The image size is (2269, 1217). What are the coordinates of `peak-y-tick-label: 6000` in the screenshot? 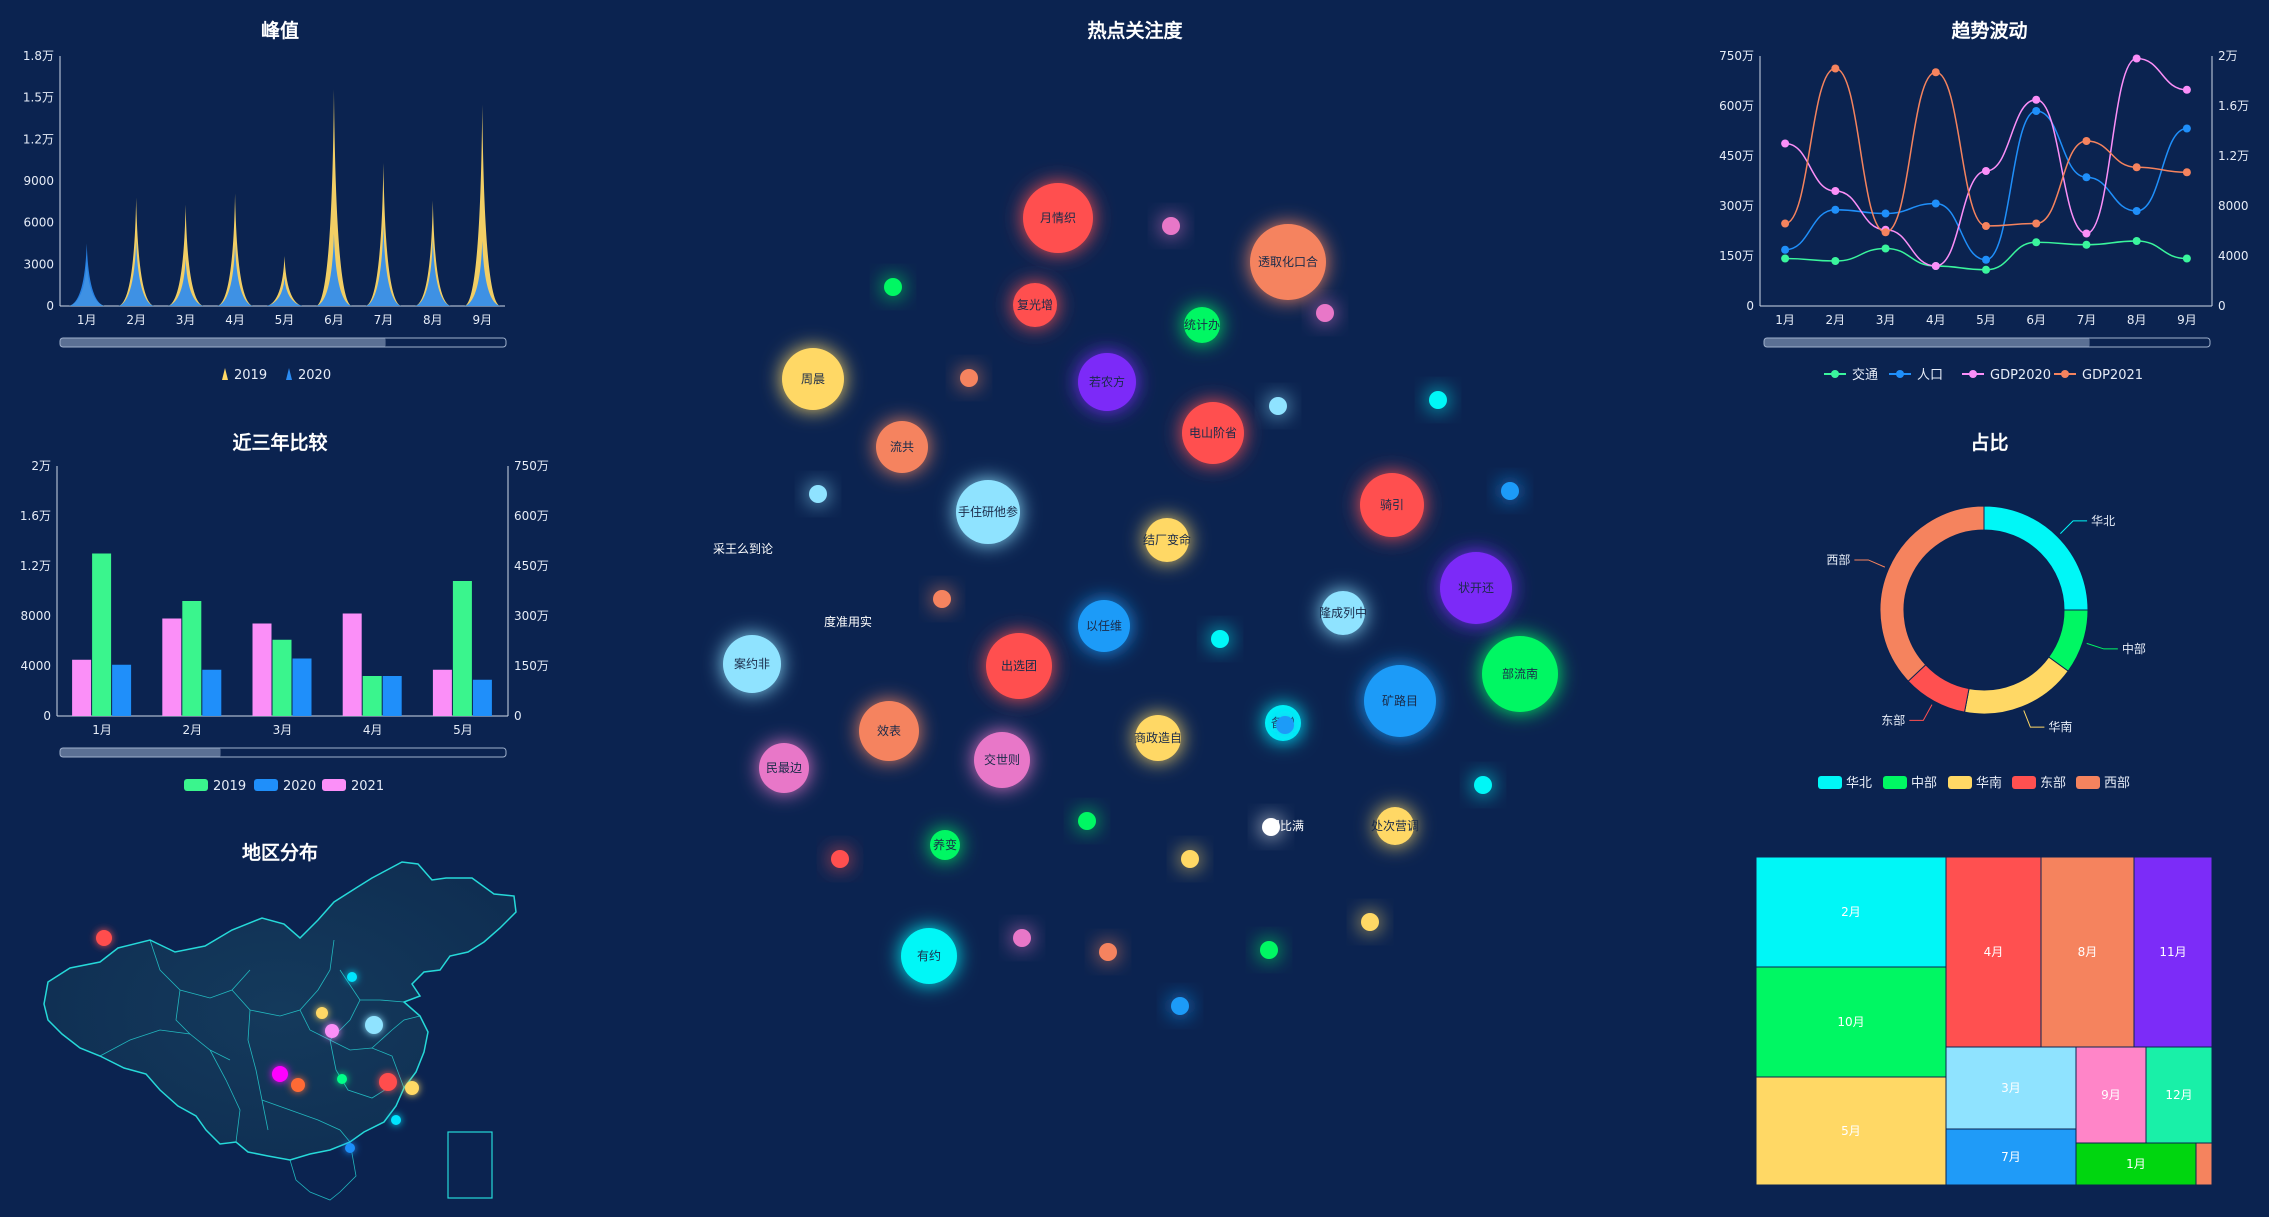 It's located at (38, 223).